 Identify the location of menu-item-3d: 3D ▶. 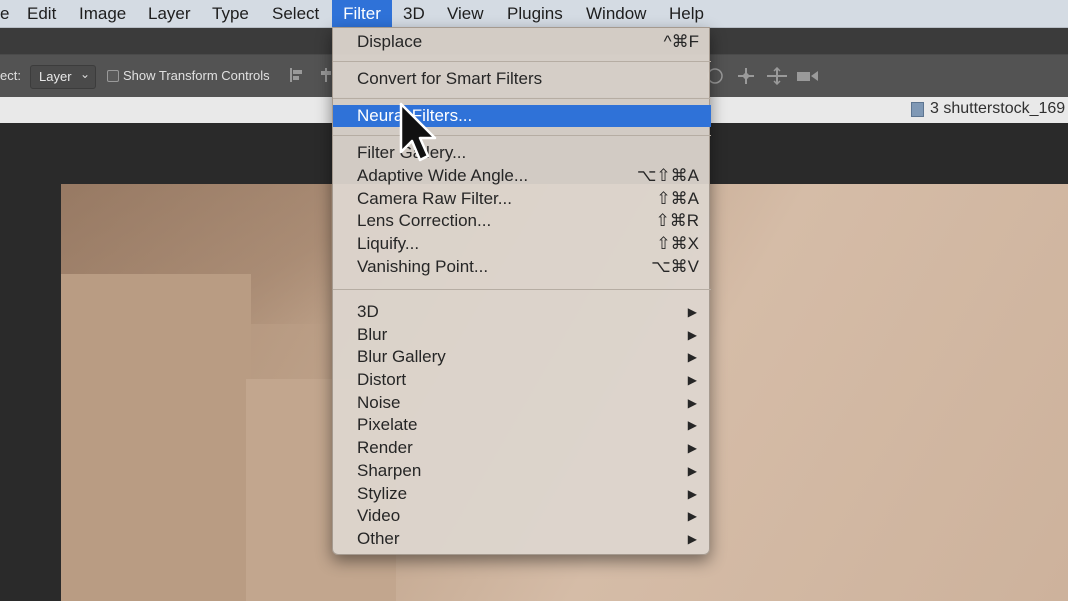
(522, 312).